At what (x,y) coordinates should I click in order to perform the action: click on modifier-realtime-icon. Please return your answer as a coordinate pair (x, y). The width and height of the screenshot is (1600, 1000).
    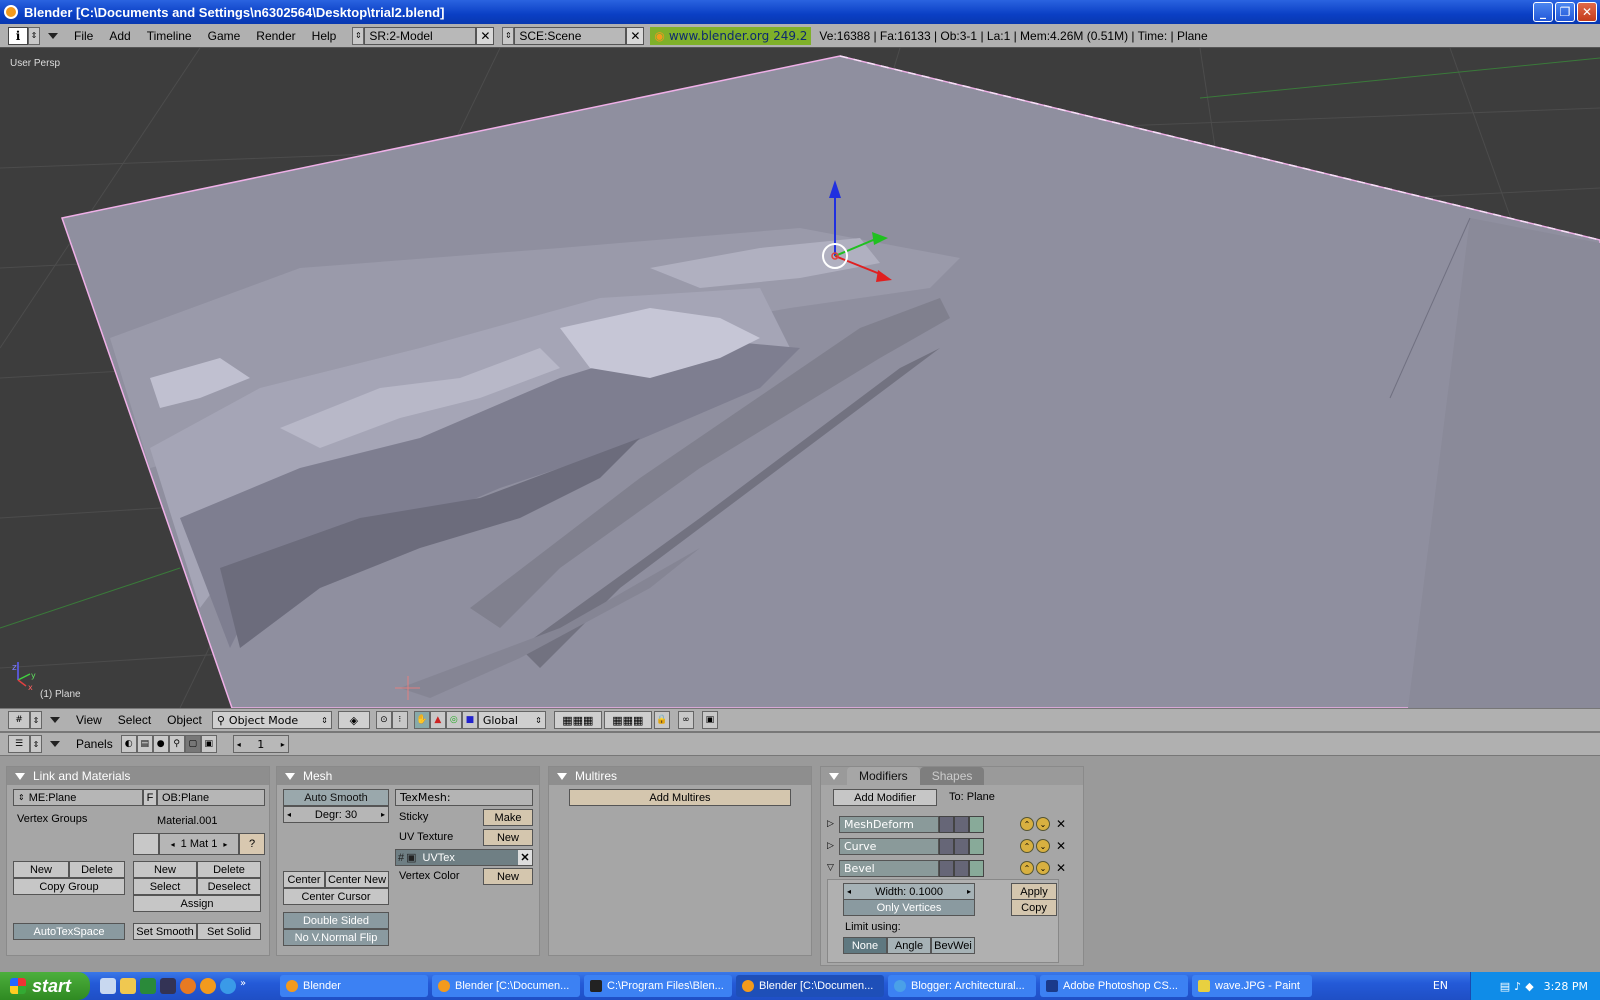
    Looking at the image, I should click on (961, 824).